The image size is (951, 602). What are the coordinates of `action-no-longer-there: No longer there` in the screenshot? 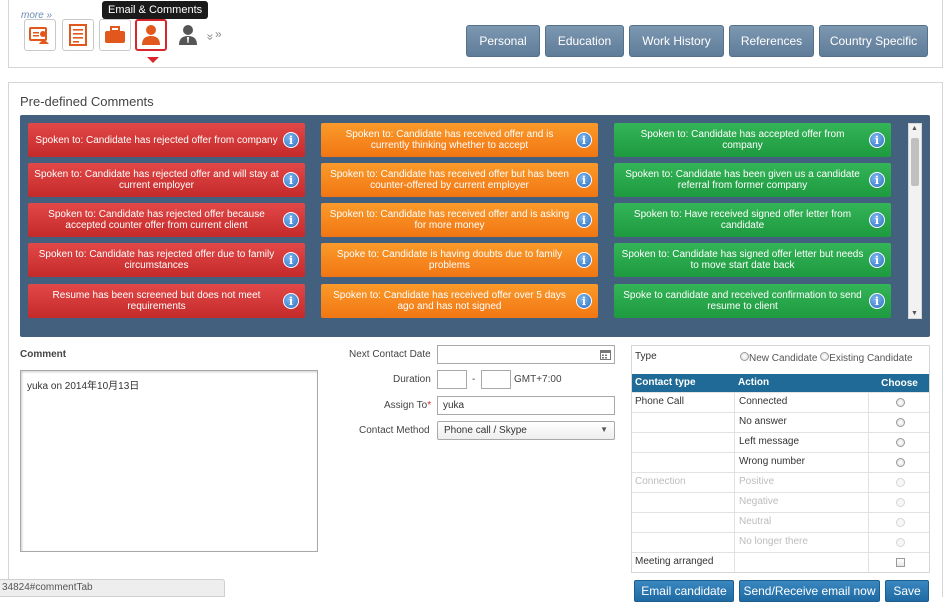 It's located at (801, 542).